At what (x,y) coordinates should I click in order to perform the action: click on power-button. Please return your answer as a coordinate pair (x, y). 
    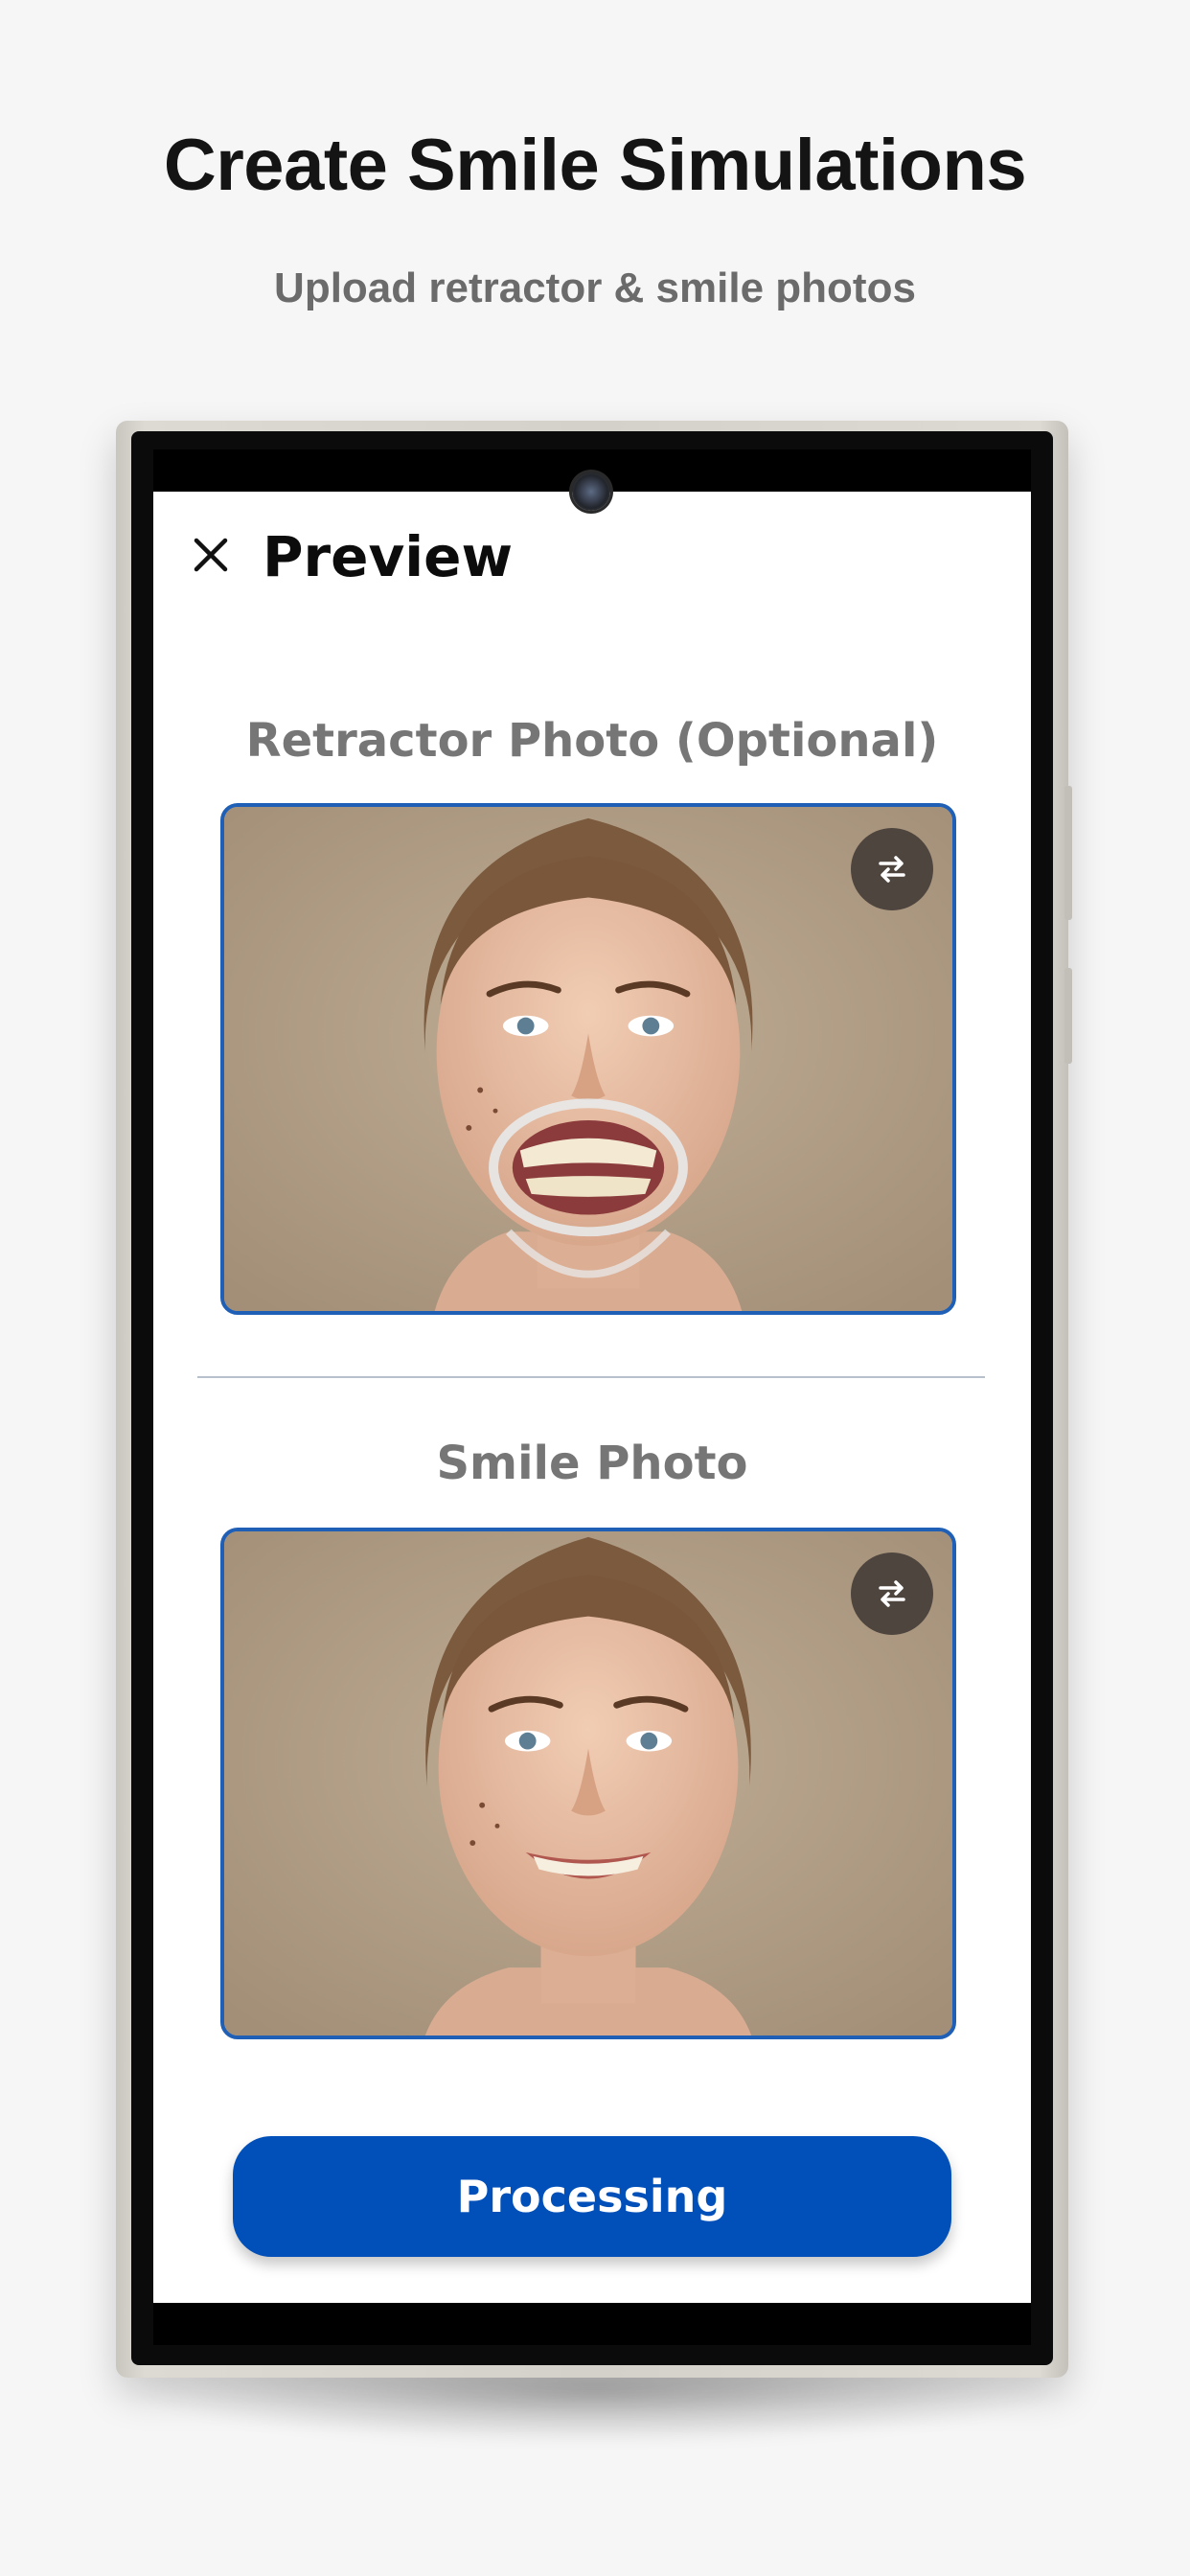
    Looking at the image, I should click on (1068, 1016).